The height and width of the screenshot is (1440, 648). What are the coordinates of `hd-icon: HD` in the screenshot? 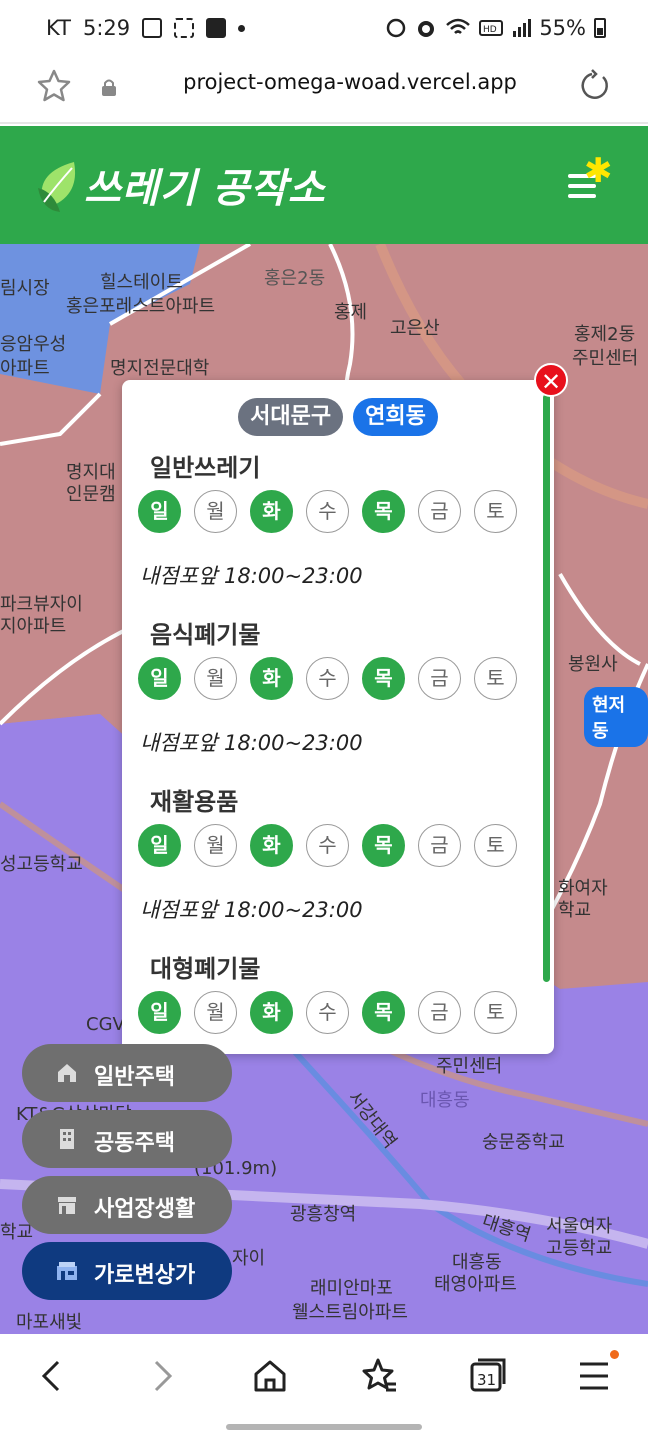 It's located at (491, 28).